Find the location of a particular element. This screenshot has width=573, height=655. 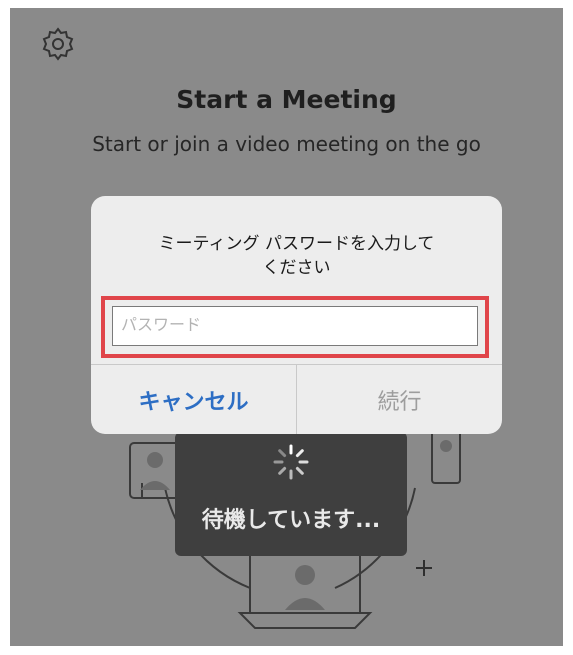

page-subtitle: Start or join a video meeting on the go is located at coordinates (286, 144).